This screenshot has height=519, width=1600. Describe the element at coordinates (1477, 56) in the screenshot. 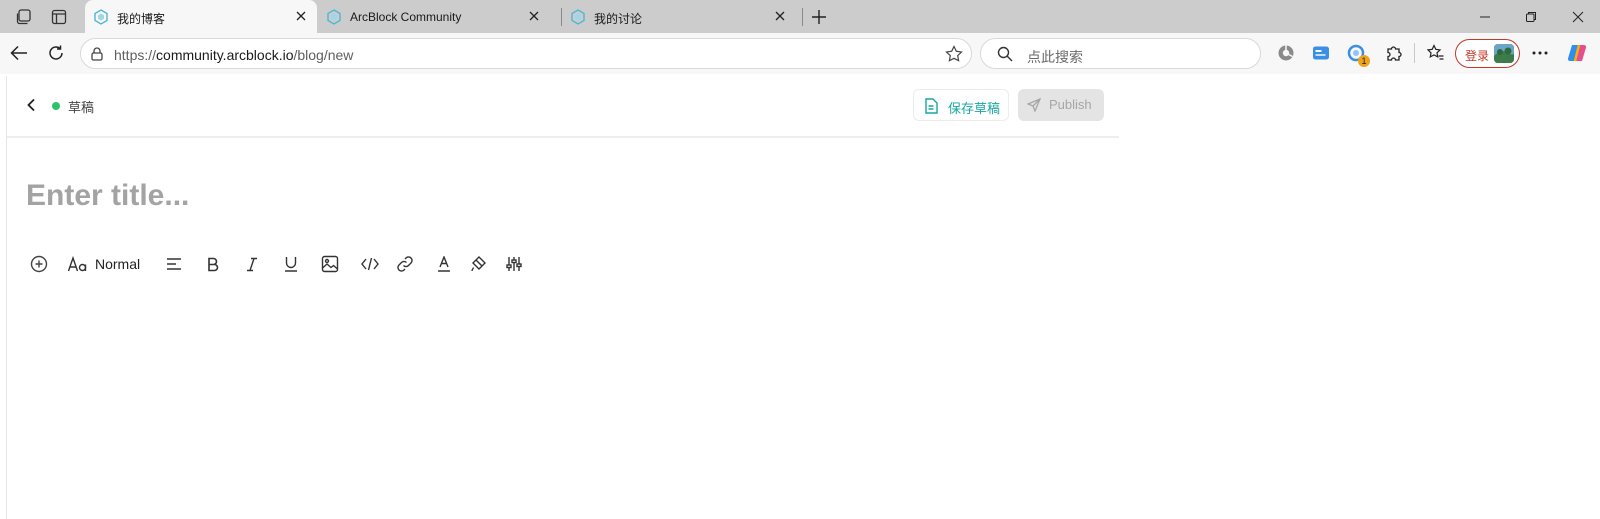

I see `login-label: 登录` at that location.